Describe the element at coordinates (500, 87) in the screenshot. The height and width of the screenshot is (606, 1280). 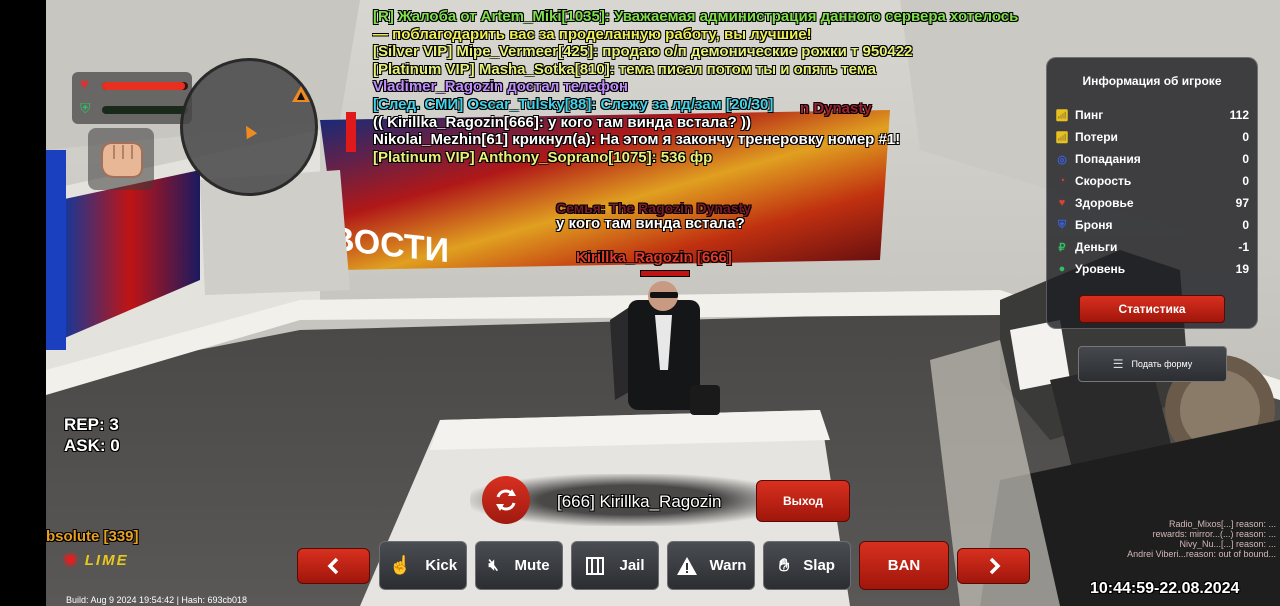
I see `chat-line: Vladimer_Ragozin достал телефон` at that location.